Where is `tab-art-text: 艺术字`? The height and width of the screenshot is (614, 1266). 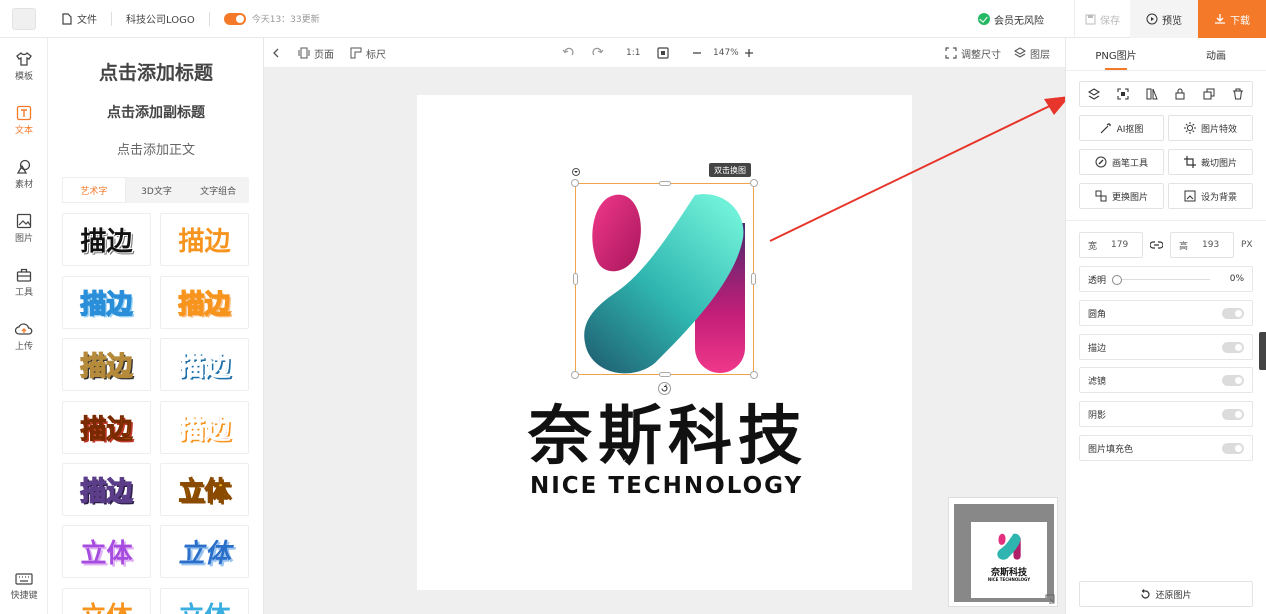 tab-art-text: 艺术字 is located at coordinates (94, 190).